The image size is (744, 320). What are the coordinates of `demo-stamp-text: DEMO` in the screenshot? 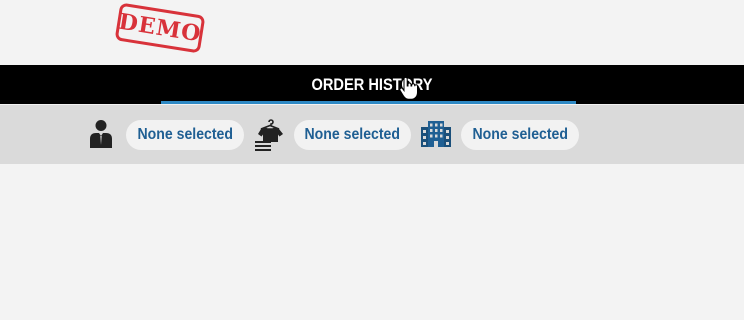 It's located at (160, 28).